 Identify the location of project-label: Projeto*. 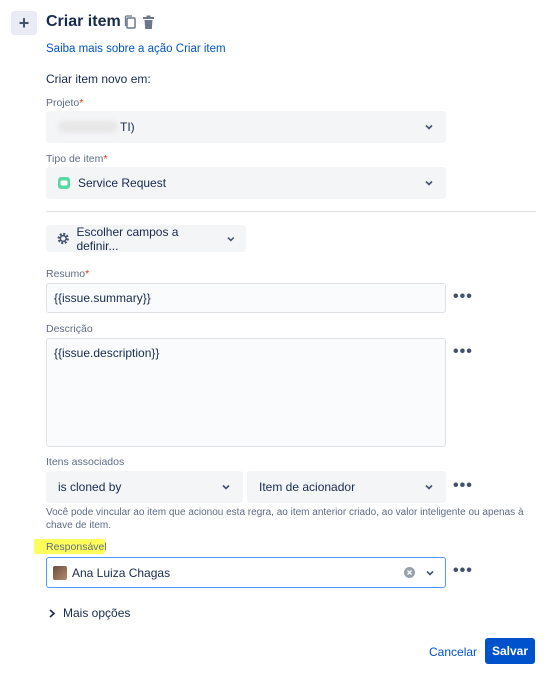
(65, 103).